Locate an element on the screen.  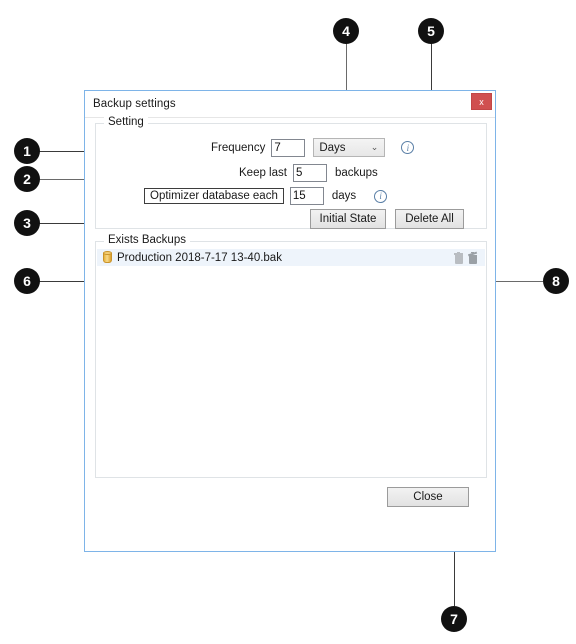
keep-last-row: Keep last backups is located at coordinates (308, 173).